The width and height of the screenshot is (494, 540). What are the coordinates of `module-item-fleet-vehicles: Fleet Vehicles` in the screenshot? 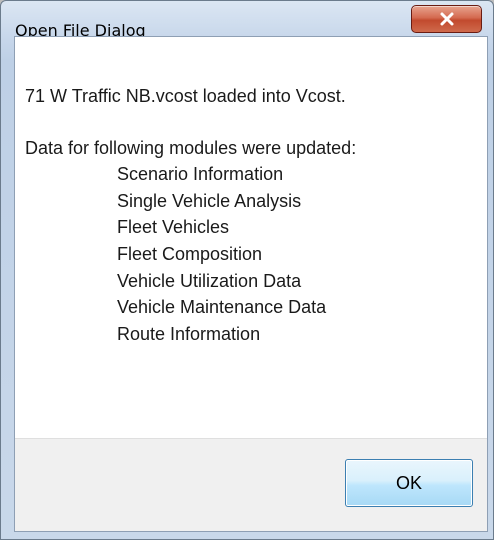 It's located at (173, 227).